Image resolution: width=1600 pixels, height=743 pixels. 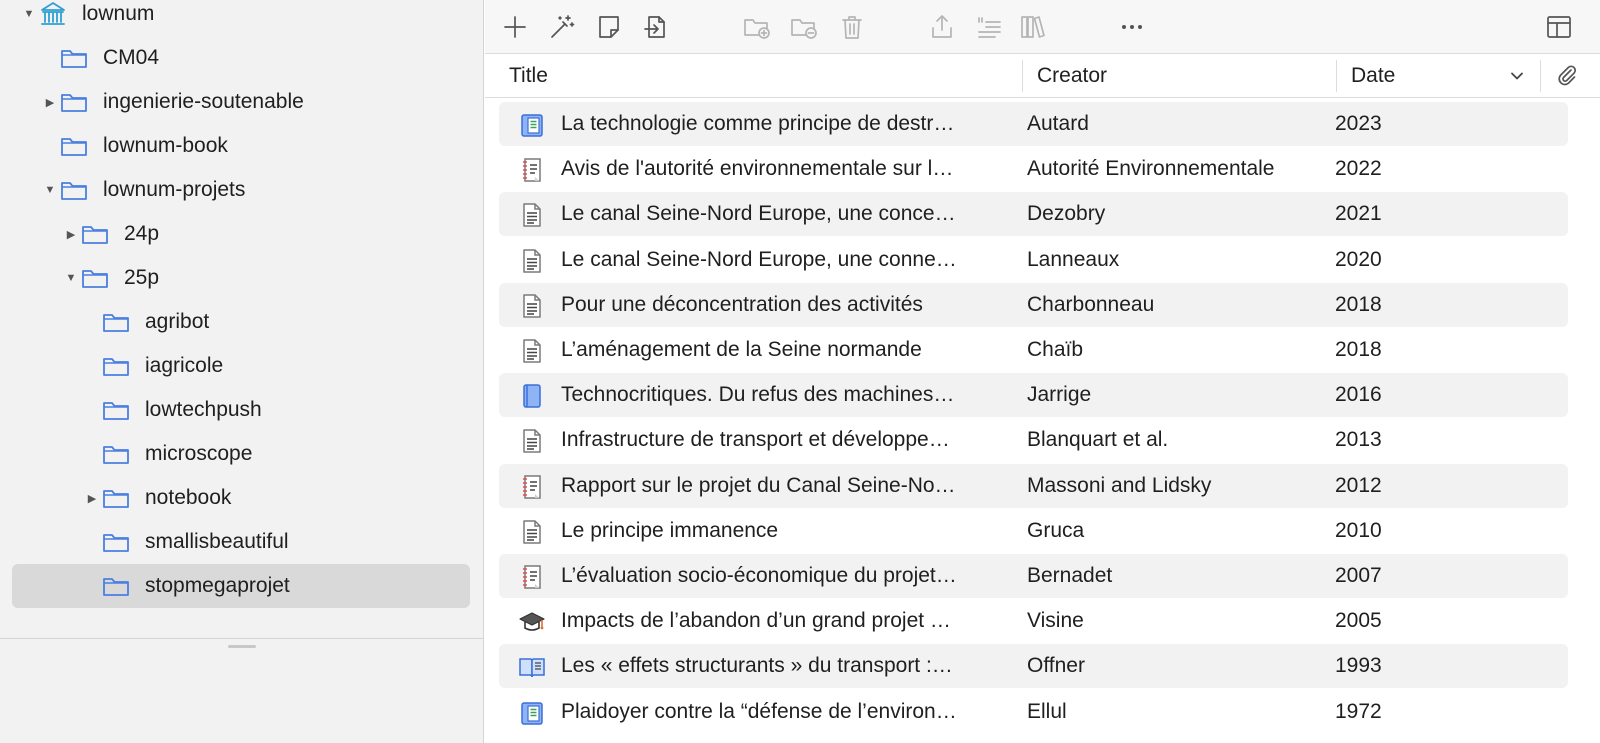 I want to click on column-header-title-label: Title, so click(x=528, y=75).